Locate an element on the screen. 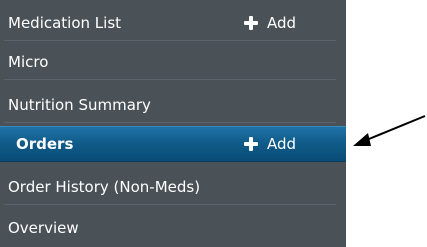  menu-item-nutrition-summary: Nutrition Summary is located at coordinates (173, 105).